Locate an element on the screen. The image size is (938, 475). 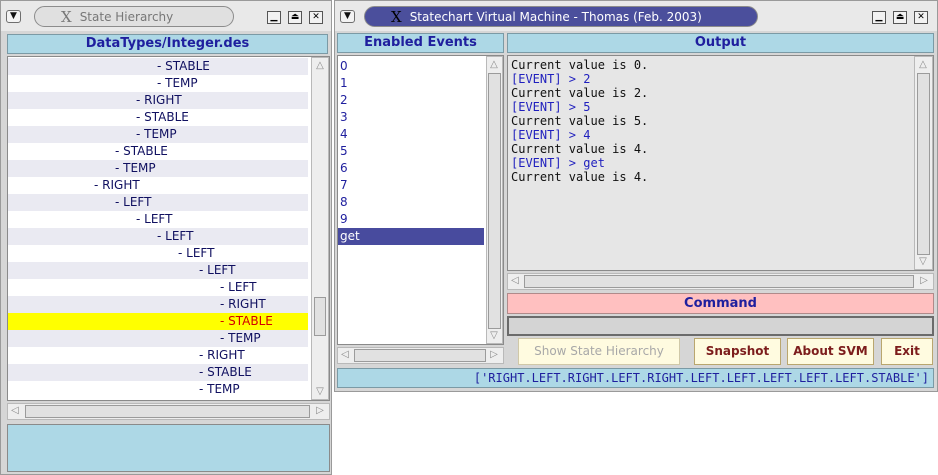
show-state-hierarchy-button: Show State Hierarchy is located at coordinates (599, 351).